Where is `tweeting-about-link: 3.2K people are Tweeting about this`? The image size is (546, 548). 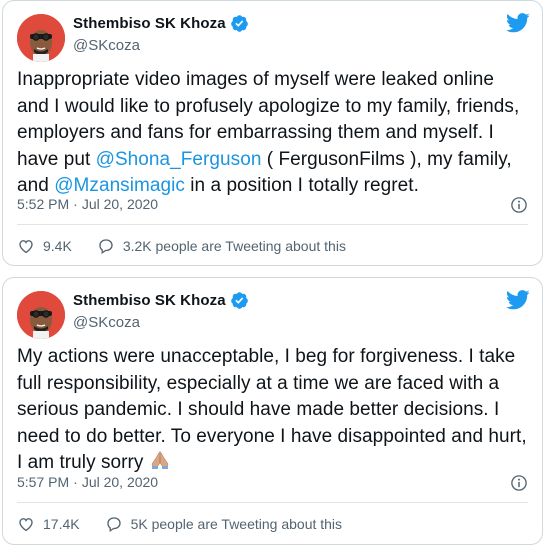
tweeting-about-link: 3.2K people are Tweeting about this is located at coordinates (234, 246).